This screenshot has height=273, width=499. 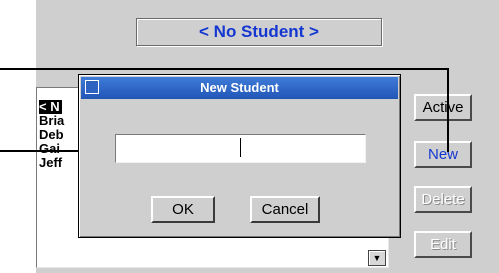 I want to click on text-caret, so click(x=240, y=147).